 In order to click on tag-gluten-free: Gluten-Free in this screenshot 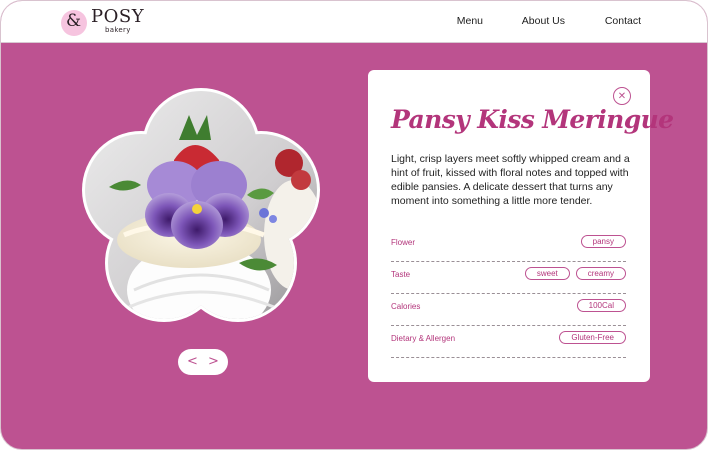, I will do `click(592, 337)`.